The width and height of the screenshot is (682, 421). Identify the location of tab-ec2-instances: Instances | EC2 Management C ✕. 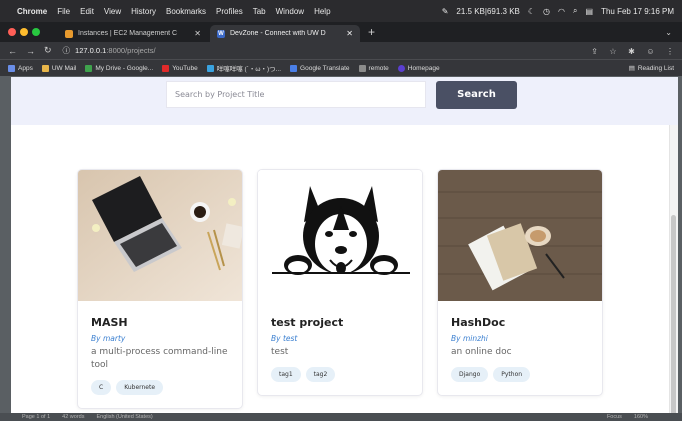
(133, 33).